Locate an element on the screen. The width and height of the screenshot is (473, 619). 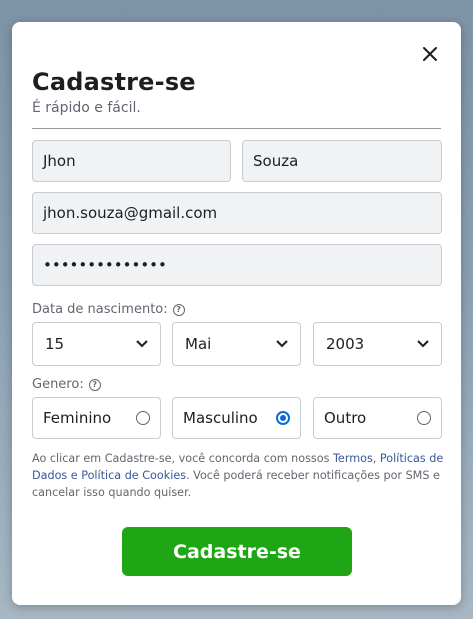
gender-option-label: Masculino is located at coordinates (220, 418).